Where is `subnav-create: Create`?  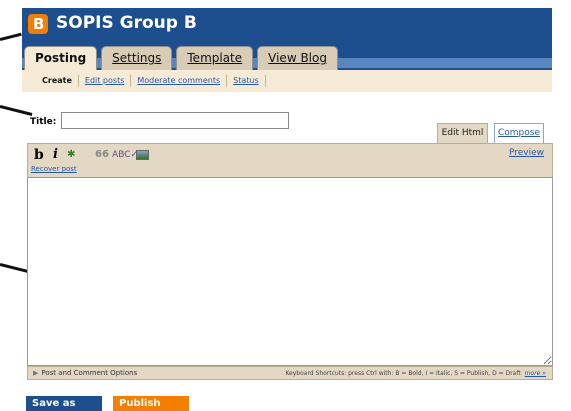 subnav-create: Create is located at coordinates (57, 81).